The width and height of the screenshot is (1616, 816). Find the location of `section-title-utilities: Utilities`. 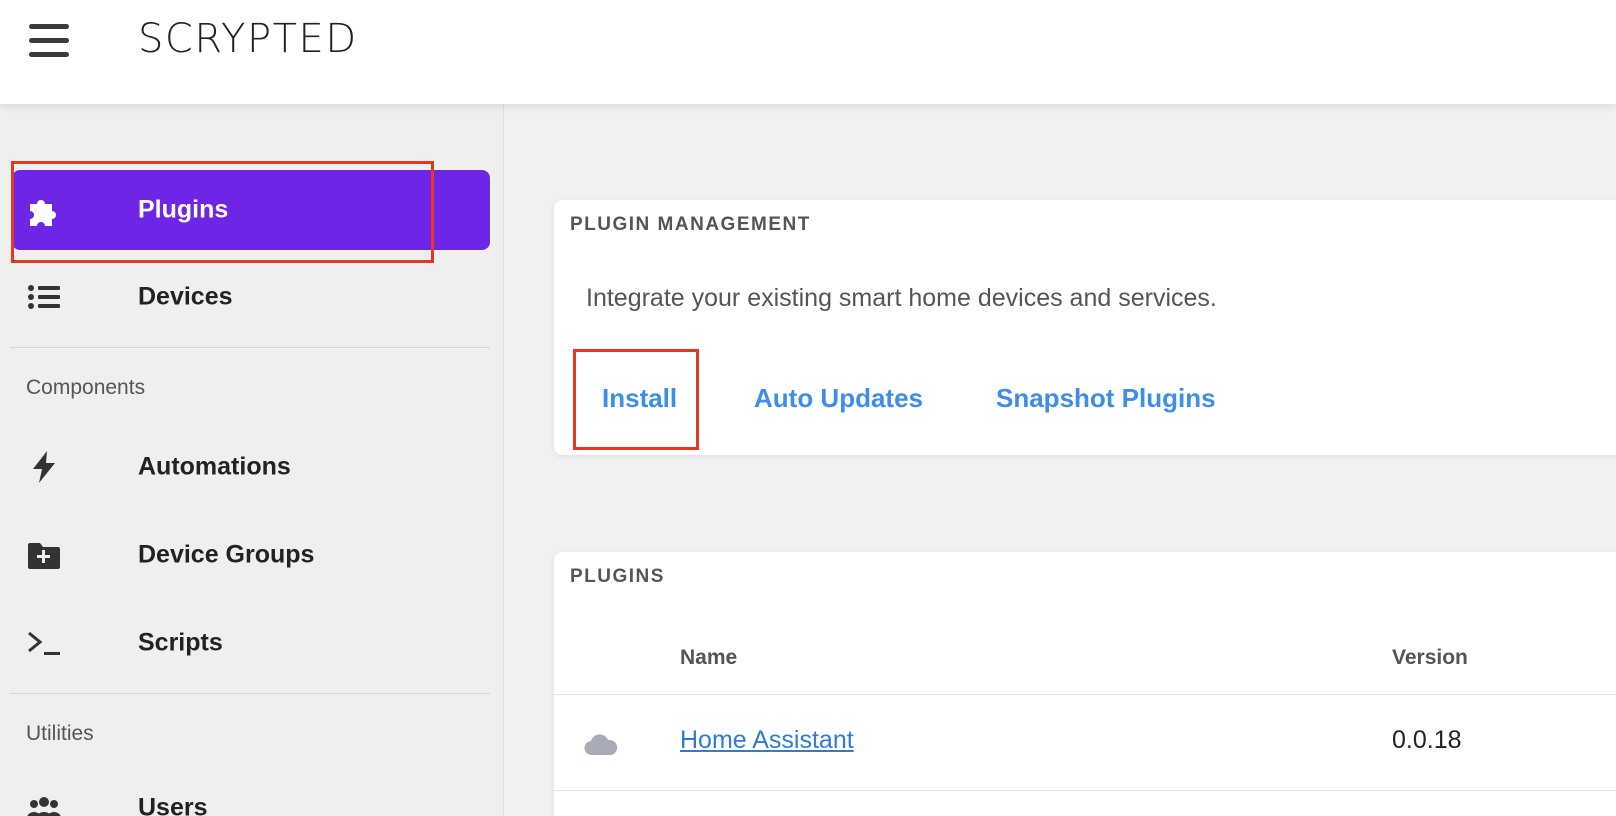

section-title-utilities: Utilities is located at coordinates (60, 733).